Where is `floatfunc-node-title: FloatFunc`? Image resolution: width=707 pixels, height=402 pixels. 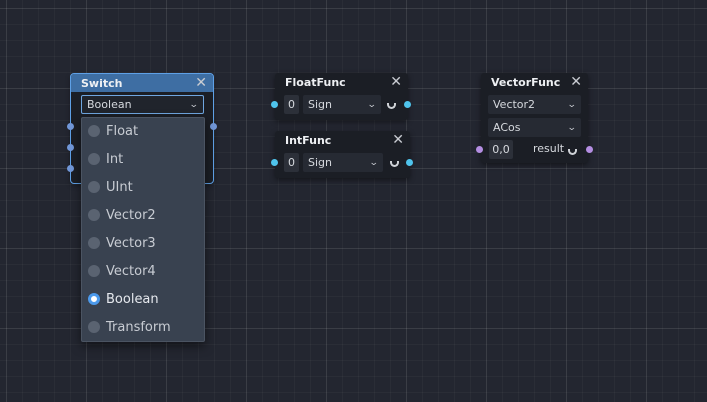 floatfunc-node-title: FloatFunc is located at coordinates (315, 82).